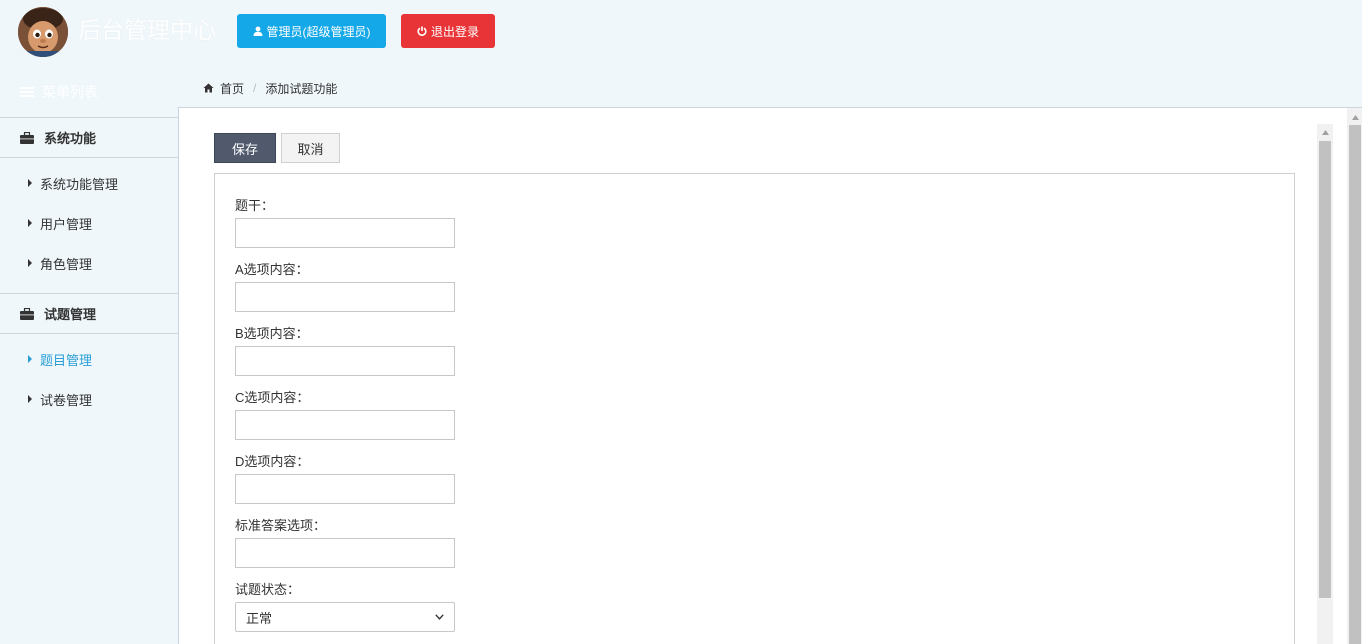 The height and width of the screenshot is (644, 1362). I want to click on power-icon, so click(422, 31).